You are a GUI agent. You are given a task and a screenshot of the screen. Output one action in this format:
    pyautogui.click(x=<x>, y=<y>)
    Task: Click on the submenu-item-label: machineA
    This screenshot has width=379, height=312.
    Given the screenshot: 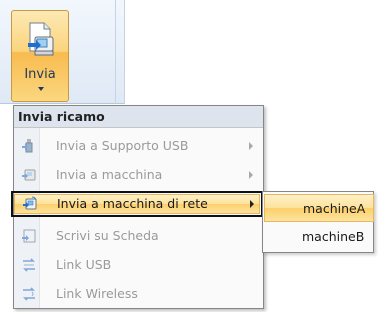 What is the action you would take?
    pyautogui.click(x=334, y=208)
    